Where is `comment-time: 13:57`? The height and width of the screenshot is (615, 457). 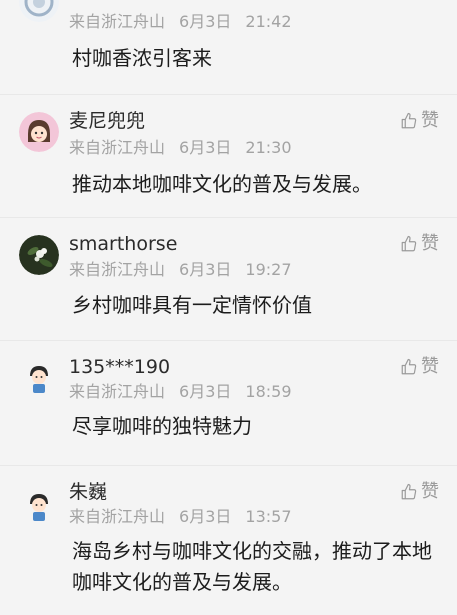
comment-time: 13:57 is located at coordinates (268, 516).